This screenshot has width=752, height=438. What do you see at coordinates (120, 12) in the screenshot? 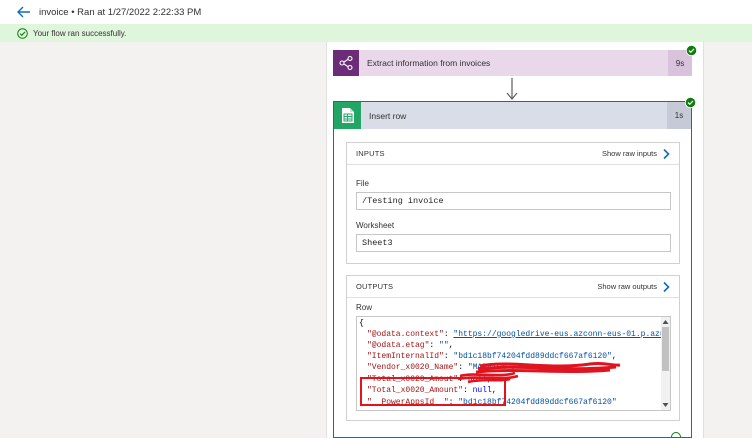
I see `run-title: invoice • Ran at 1/27/2022 2:22:33 PM` at bounding box center [120, 12].